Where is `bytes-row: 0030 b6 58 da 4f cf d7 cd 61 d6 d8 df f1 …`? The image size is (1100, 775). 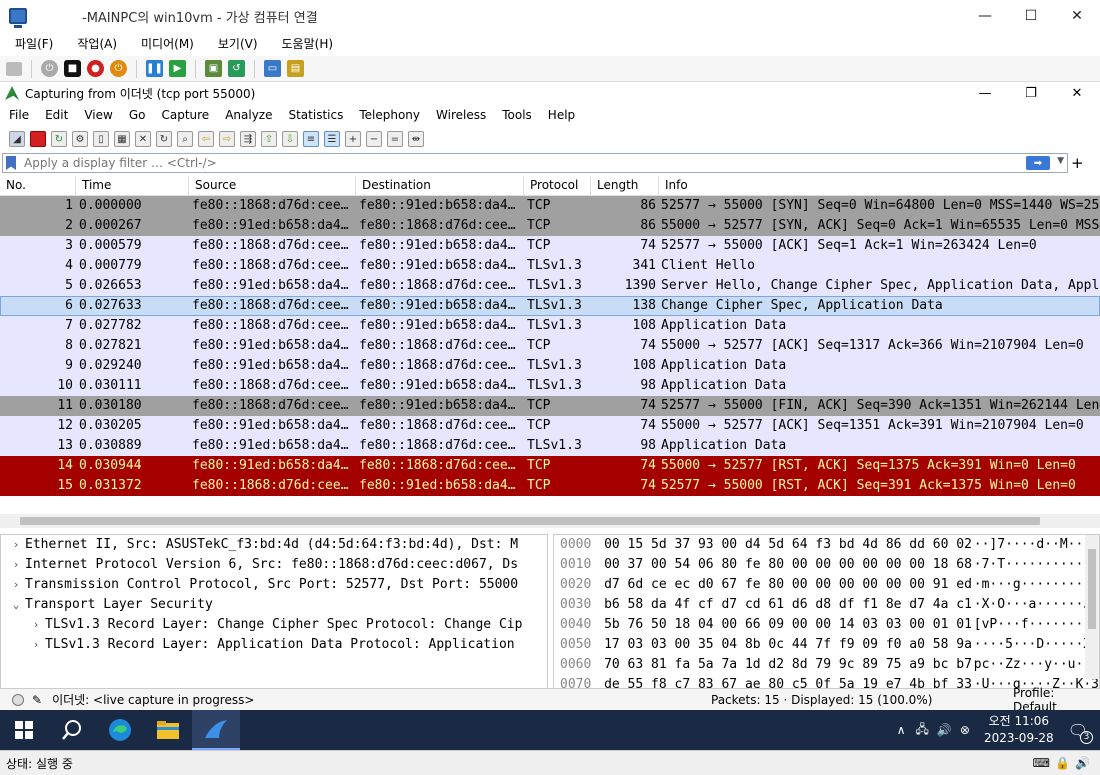
bytes-row: 0030 b6 58 da 4f cf d7 cd 61 d6 d8 df f1 … is located at coordinates (826, 605).